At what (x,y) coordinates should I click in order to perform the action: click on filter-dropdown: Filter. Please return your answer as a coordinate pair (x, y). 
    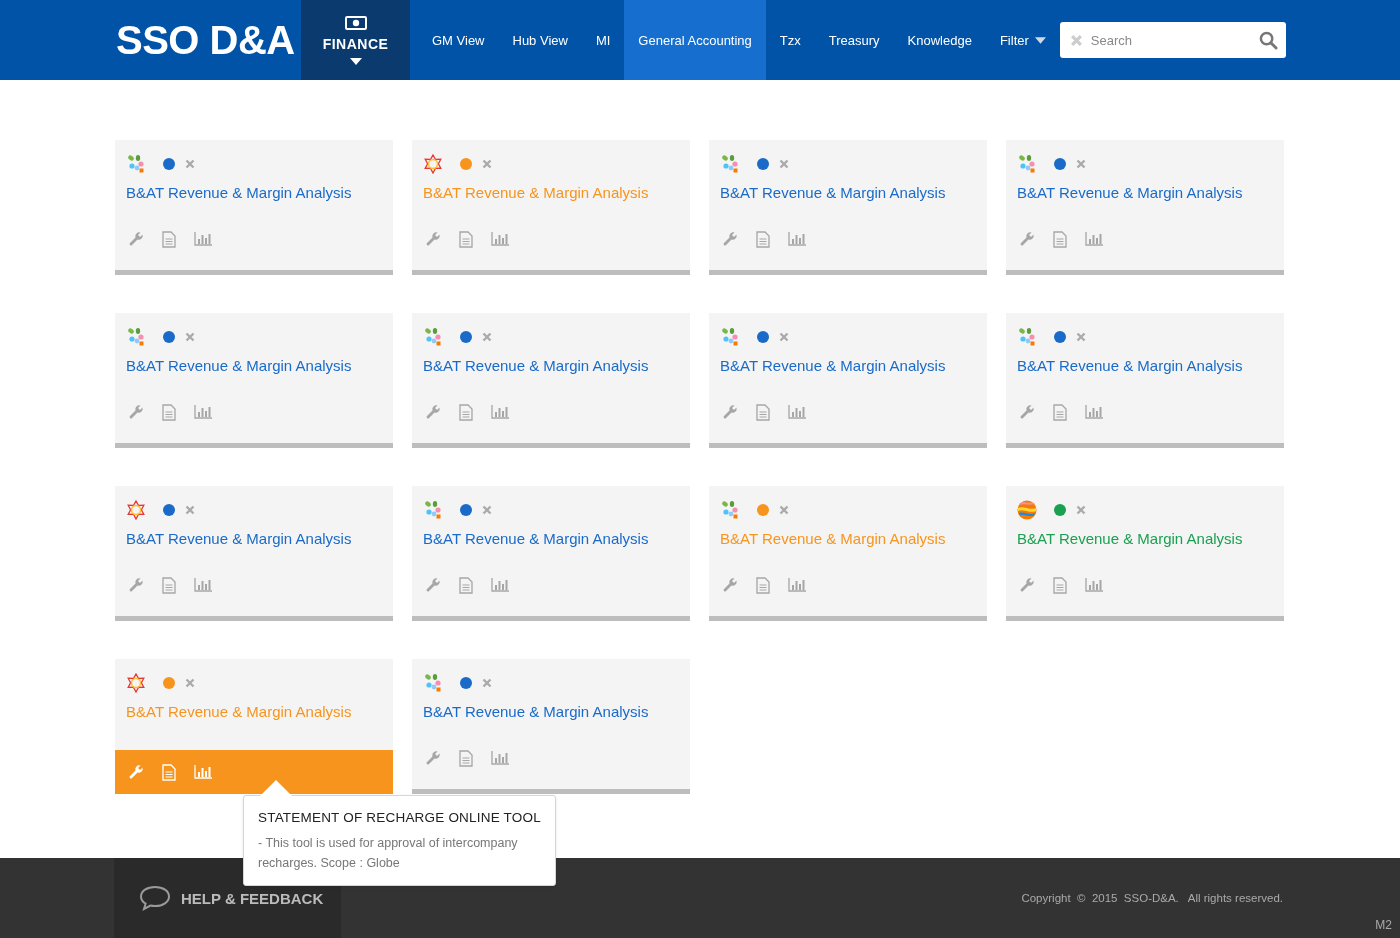
    Looking at the image, I should click on (1022, 40).